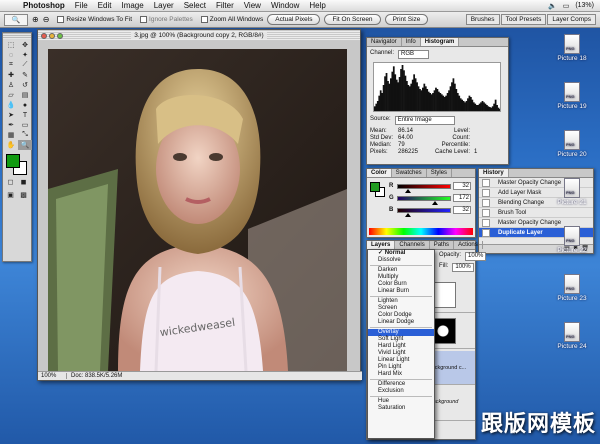 This screenshot has width=600, height=444. Describe the element at coordinates (401, 339) in the screenshot. I see `blend-mode-option: Soft Light` at that location.